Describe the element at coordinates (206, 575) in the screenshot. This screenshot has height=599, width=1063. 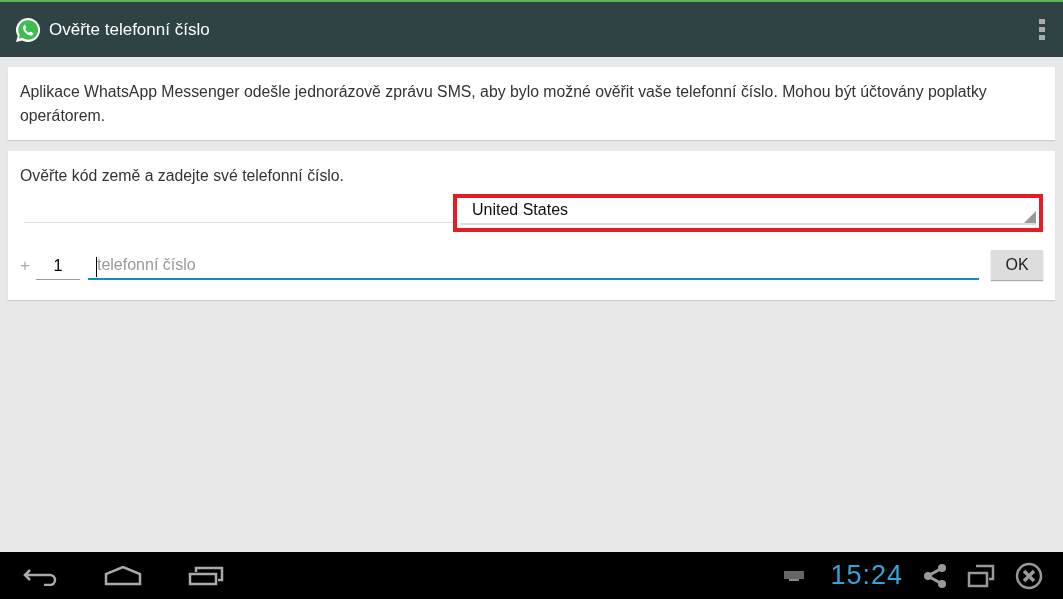
I see `recent-apps-icon` at that location.